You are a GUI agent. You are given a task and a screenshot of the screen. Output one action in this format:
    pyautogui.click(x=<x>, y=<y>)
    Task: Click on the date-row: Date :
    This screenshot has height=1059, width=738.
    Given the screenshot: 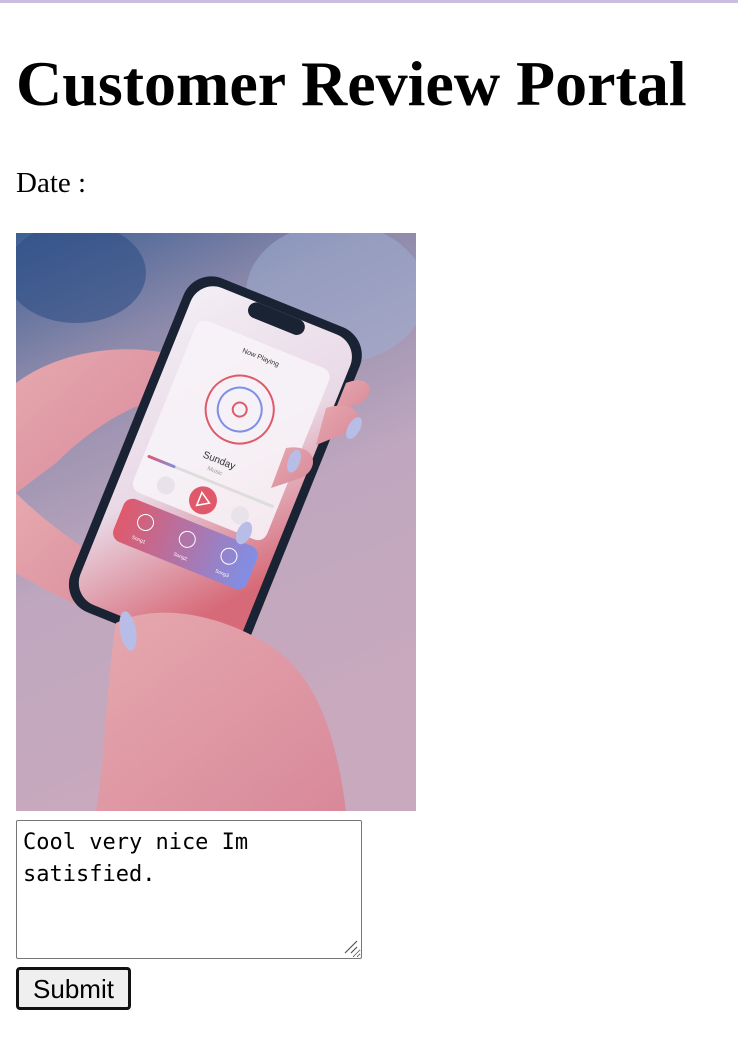 What is the action you would take?
    pyautogui.click(x=51, y=183)
    